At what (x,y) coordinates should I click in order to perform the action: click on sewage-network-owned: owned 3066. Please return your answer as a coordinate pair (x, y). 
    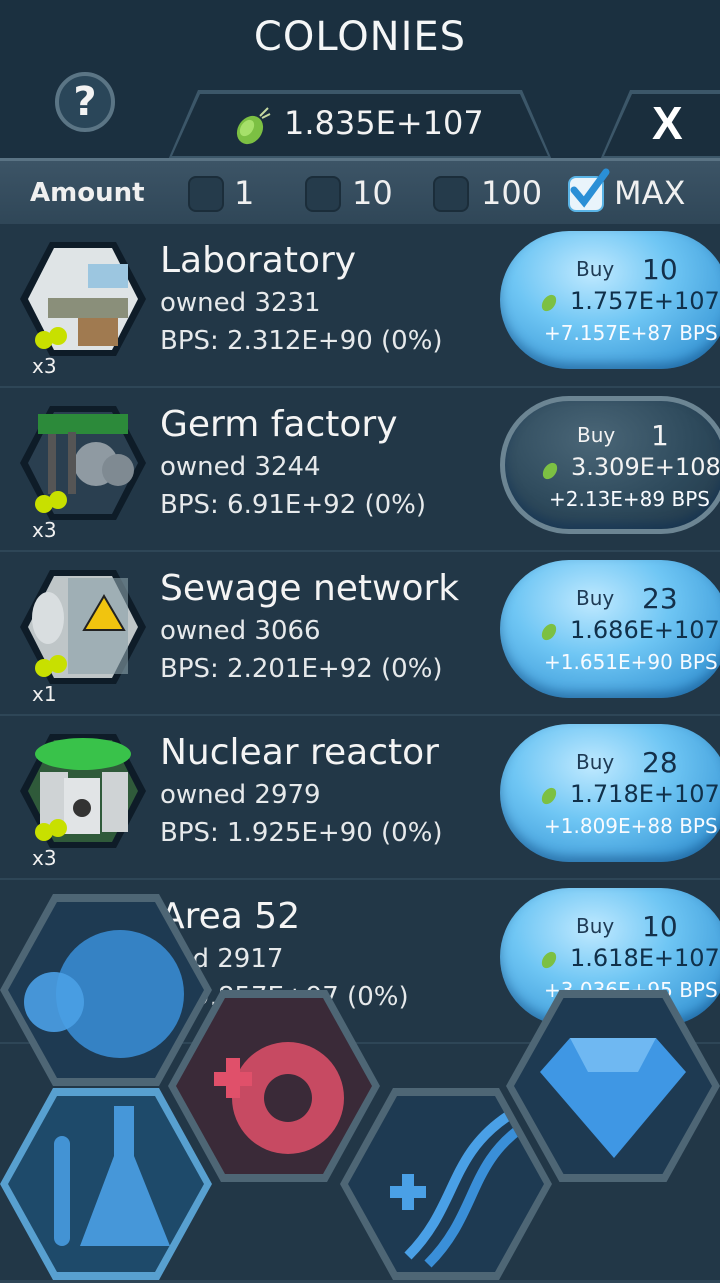
    Looking at the image, I should click on (240, 631).